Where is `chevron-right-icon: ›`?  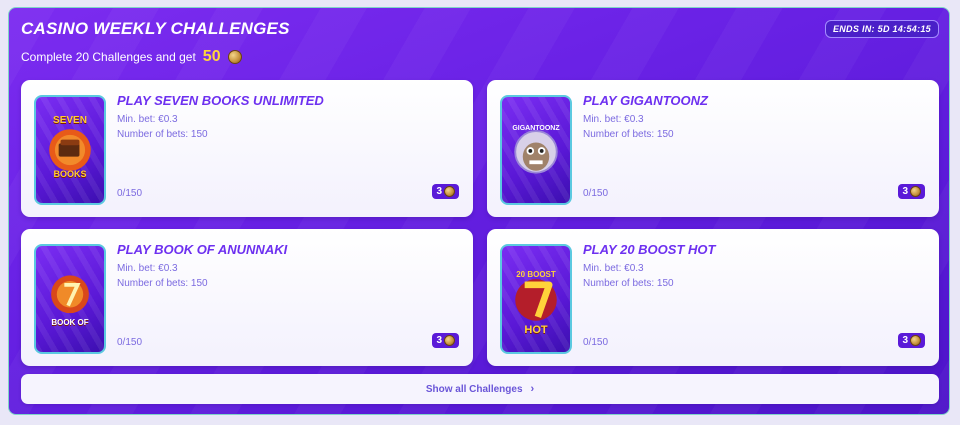 chevron-right-icon: › is located at coordinates (532, 389).